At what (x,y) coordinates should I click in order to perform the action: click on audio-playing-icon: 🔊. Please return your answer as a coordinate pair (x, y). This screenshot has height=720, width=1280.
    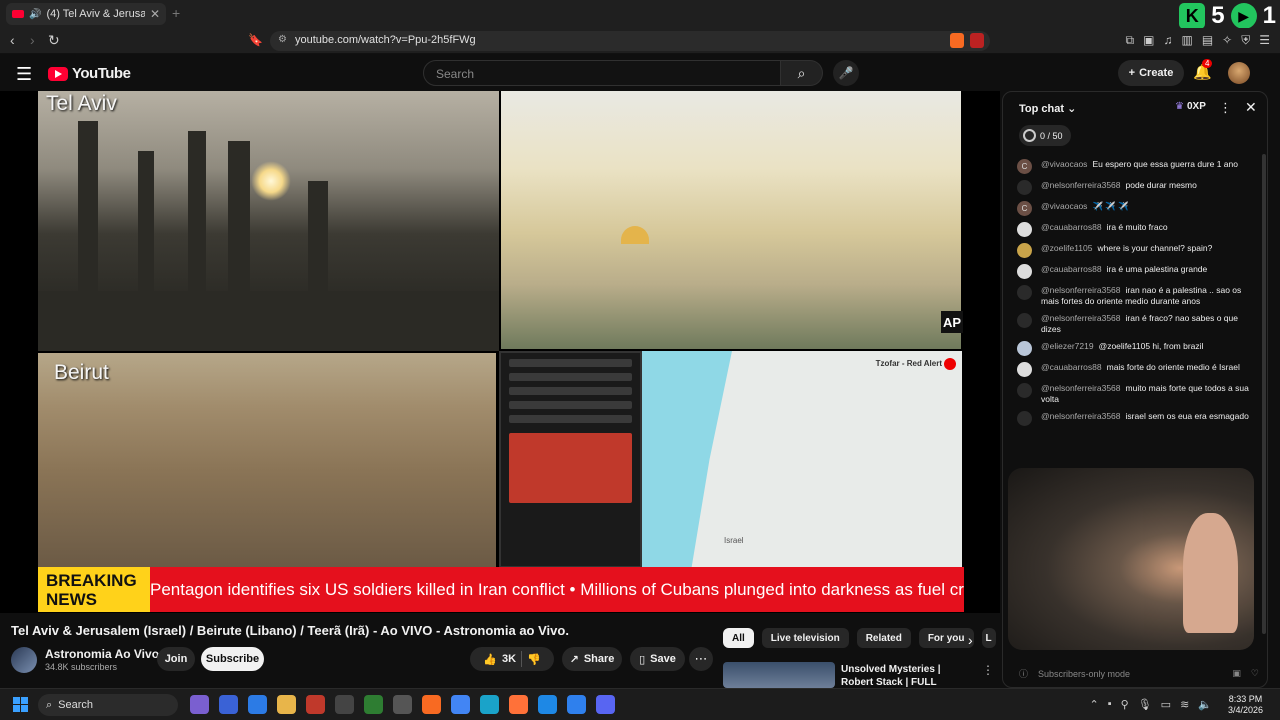
    Looking at the image, I should click on (35, 14).